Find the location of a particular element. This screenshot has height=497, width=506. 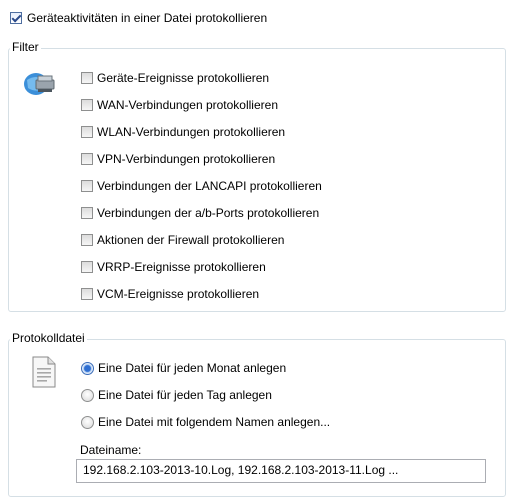

logfile-group-title: Protokolldatei is located at coordinates (48, 338).